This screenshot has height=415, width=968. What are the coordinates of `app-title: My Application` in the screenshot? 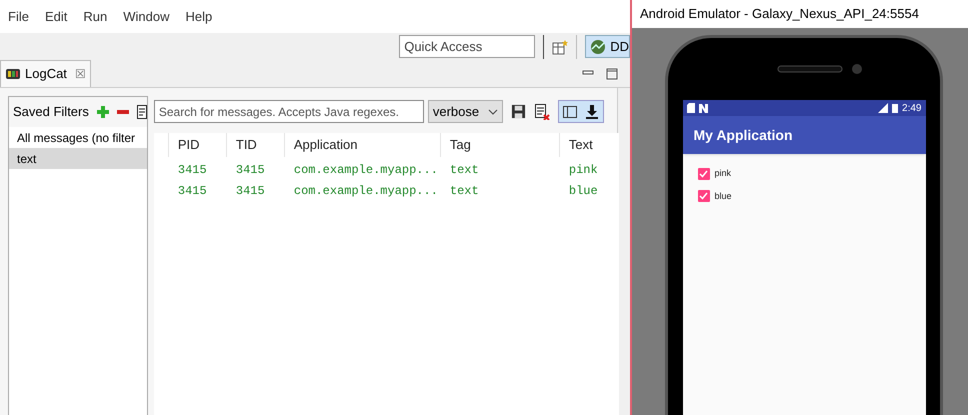 It's located at (743, 135).